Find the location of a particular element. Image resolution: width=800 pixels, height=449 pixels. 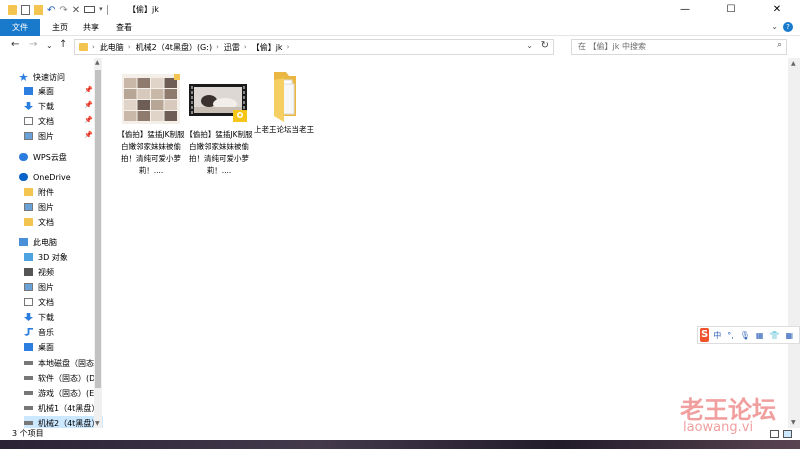

3d-objects-icon is located at coordinates (28, 257).